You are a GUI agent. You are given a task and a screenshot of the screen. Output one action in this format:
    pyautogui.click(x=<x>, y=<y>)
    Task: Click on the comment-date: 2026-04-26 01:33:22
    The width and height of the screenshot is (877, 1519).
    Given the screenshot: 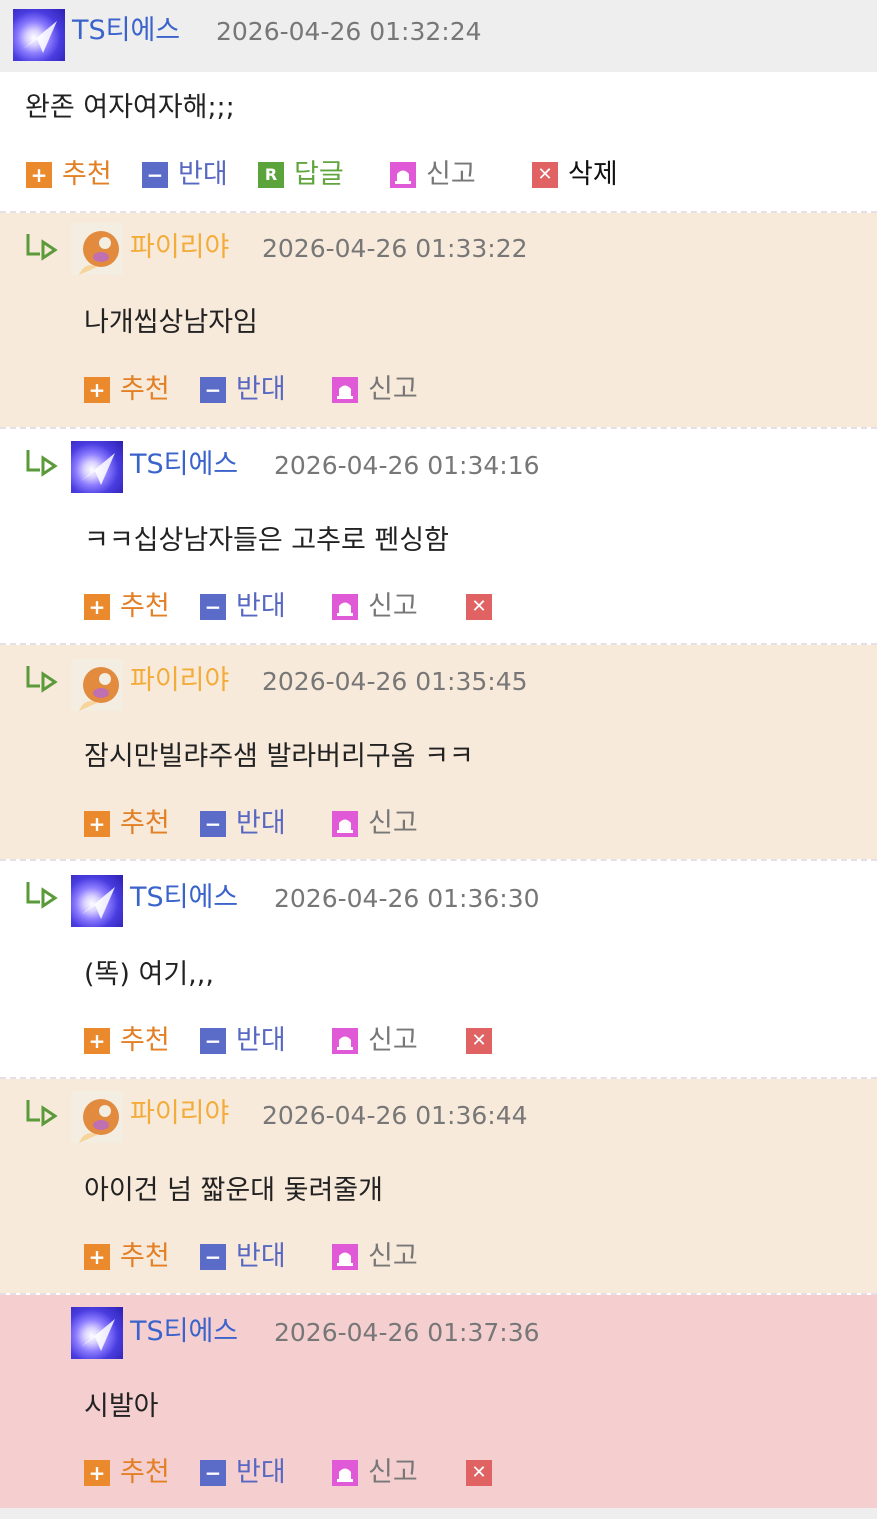 What is the action you would take?
    pyautogui.click(x=395, y=248)
    